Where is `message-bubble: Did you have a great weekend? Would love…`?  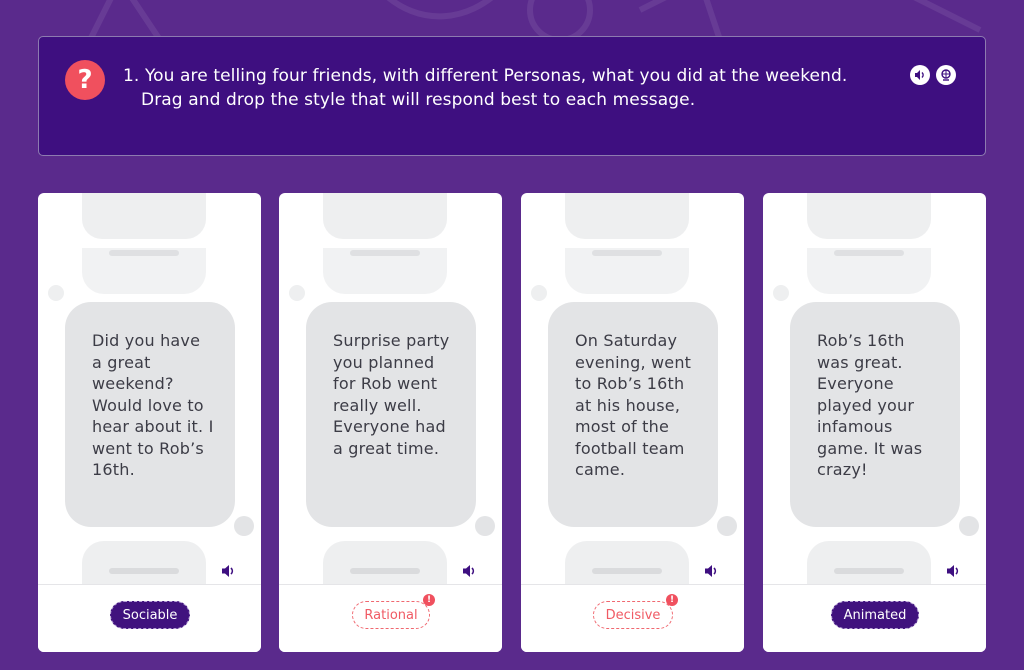 message-bubble: Did you have a great weekend? Would love… is located at coordinates (150, 414).